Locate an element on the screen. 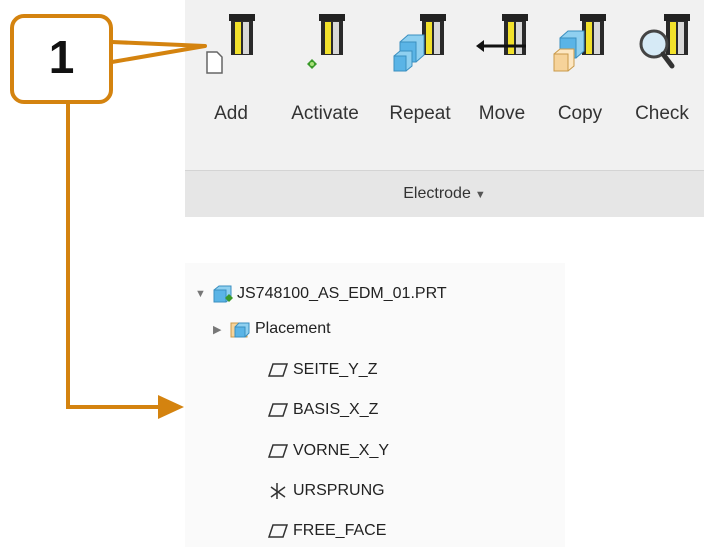 Image resolution: width=704 pixels, height=547 pixels. electrode-check-icon is located at coordinates (664, 41).